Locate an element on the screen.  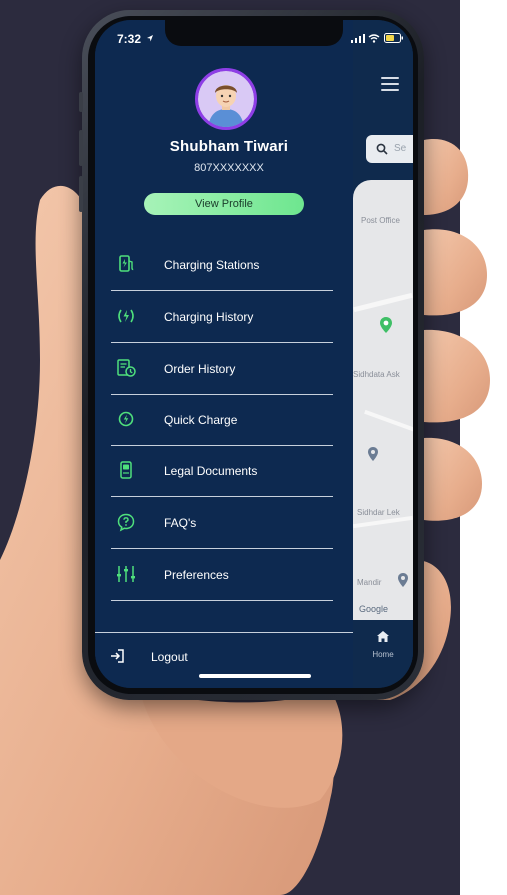
search-placeholder: Se is located at coordinates (400, 148).